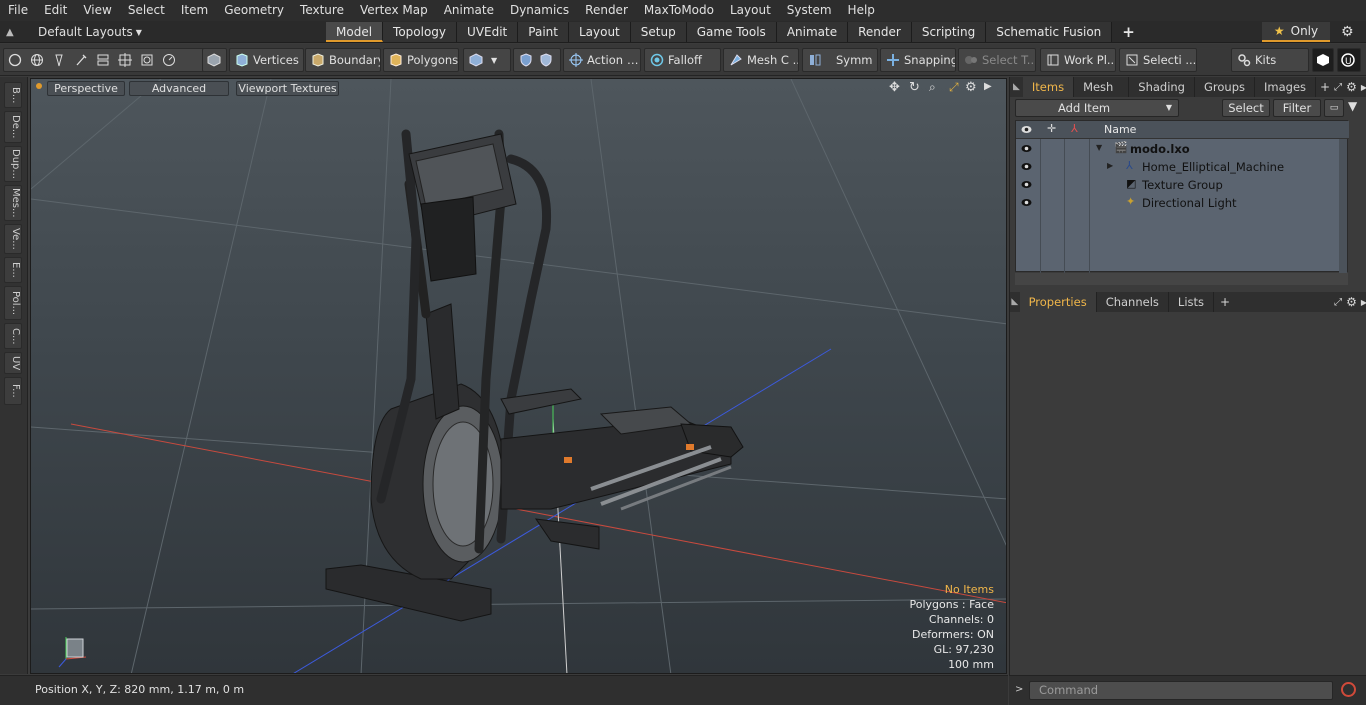 Image resolution: width=1366 pixels, height=705 pixels. I want to click on tab-animate: Animate, so click(812, 32).